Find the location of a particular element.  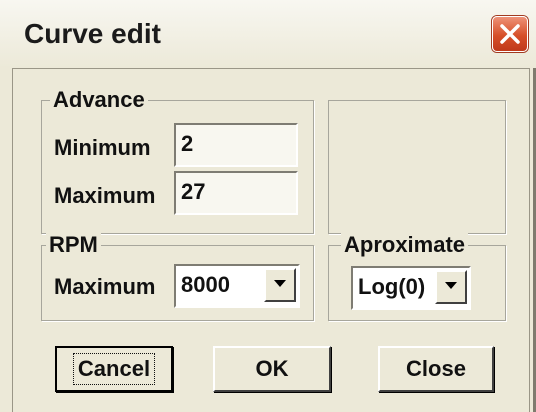

cancel-button: Cancel is located at coordinates (114, 369).